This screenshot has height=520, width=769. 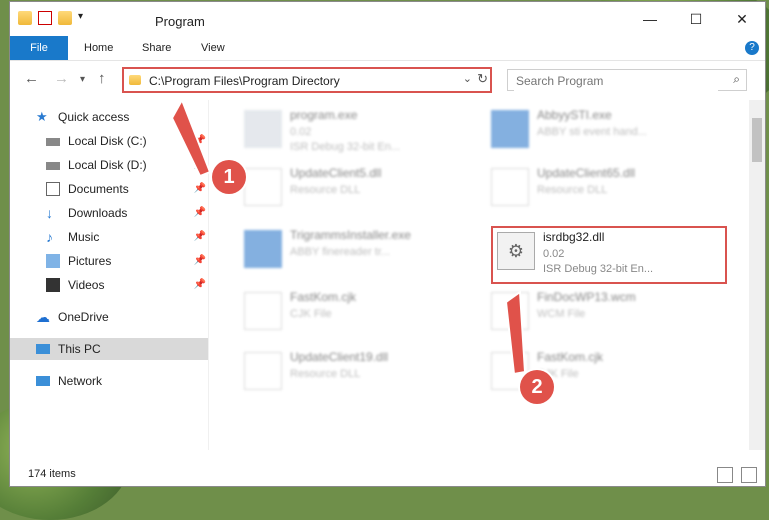 I want to click on tab-file: File, so click(x=39, y=48).